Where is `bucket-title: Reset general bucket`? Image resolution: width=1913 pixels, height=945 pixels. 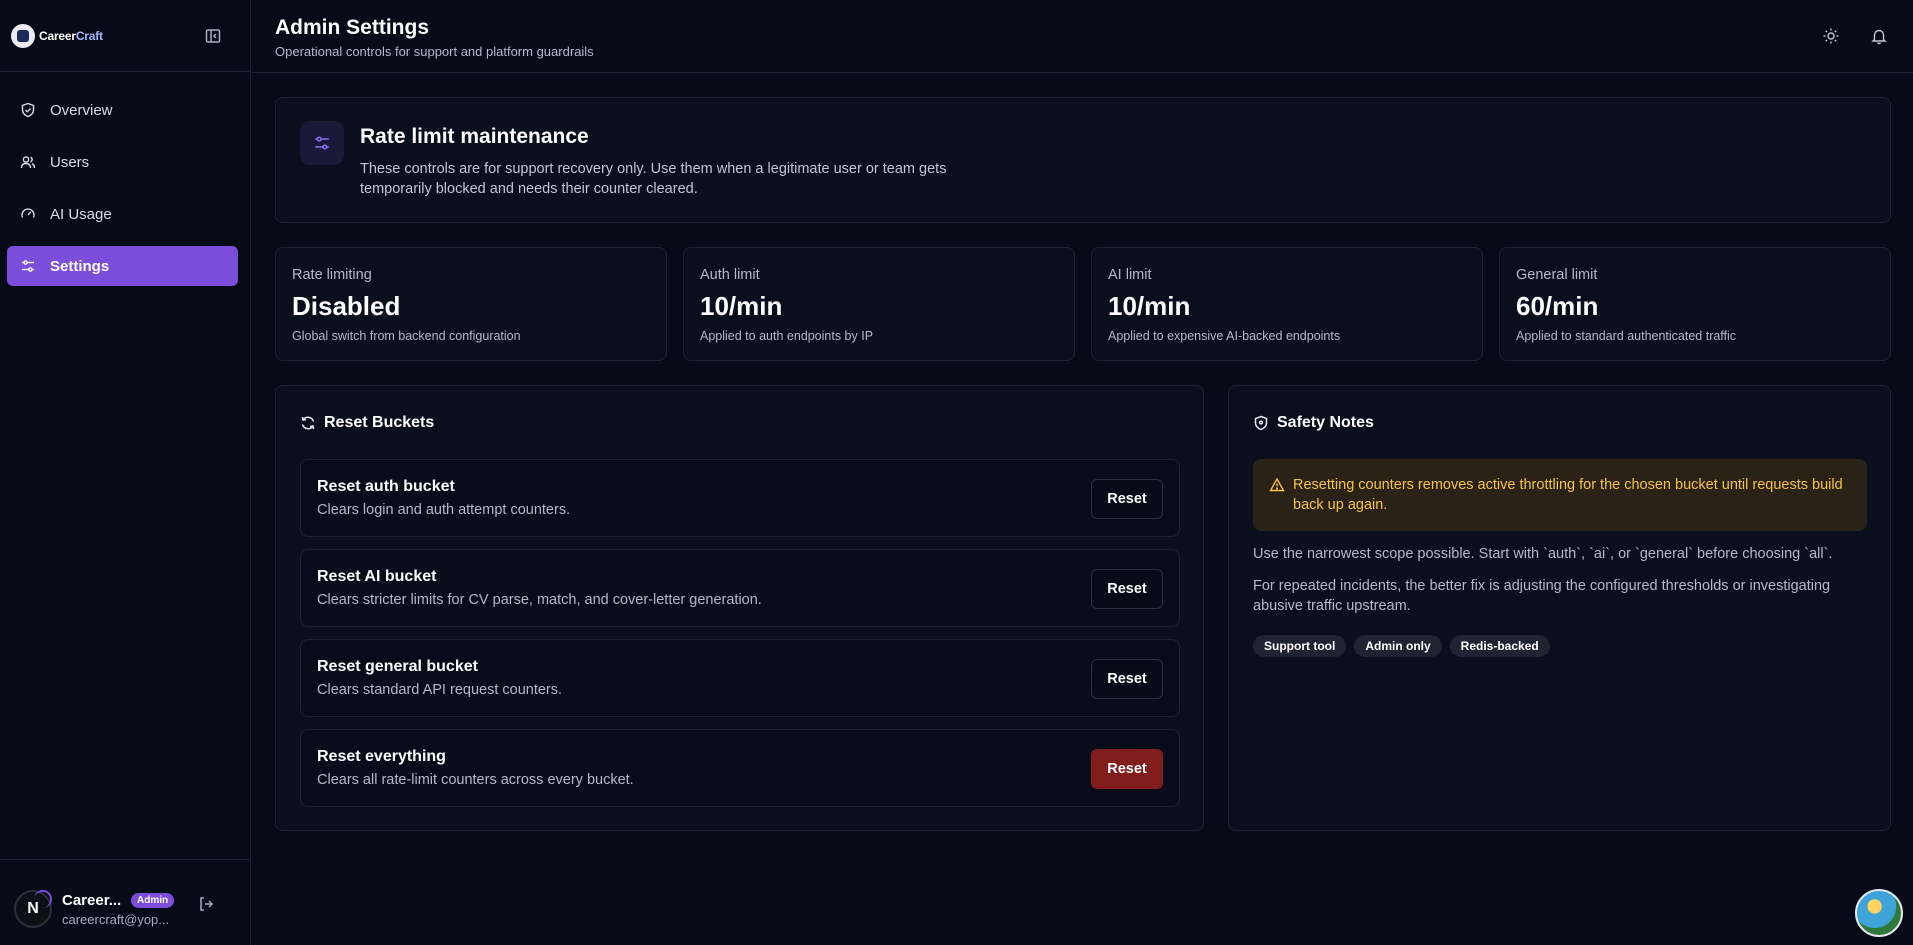 bucket-title: Reset general bucket is located at coordinates (397, 666).